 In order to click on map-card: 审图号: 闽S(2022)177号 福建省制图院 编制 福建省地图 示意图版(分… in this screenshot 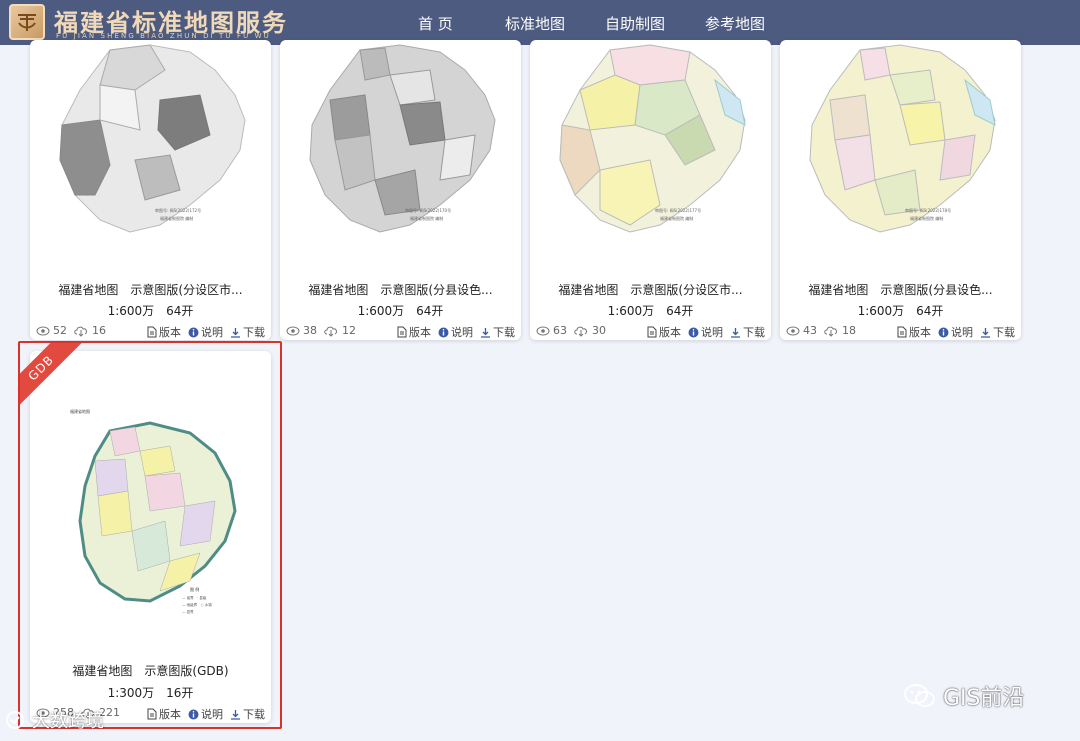, I will do `click(650, 190)`.